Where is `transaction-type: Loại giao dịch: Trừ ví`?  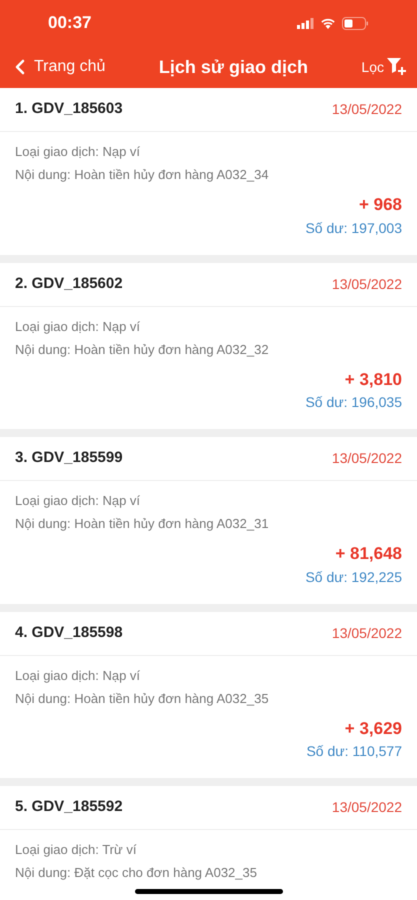
transaction-type: Loại giao dịch: Trừ ví is located at coordinates (75, 850).